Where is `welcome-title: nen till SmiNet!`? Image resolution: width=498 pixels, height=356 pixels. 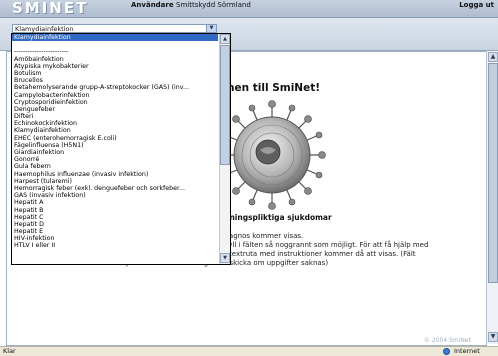
welcome-title: nen till SmiNet! is located at coordinates (274, 88).